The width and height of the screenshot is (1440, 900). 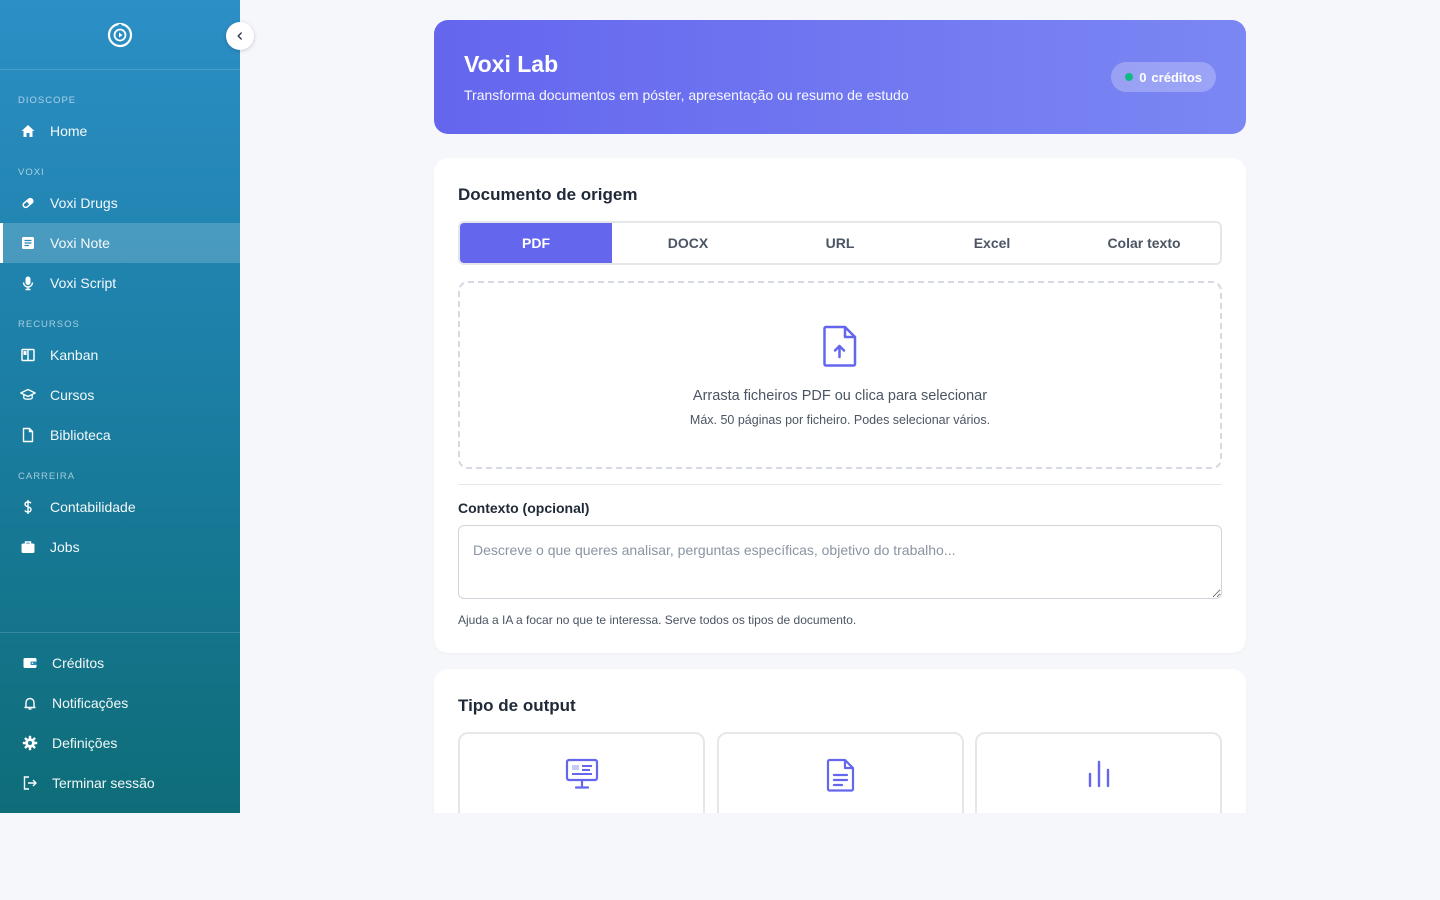 What do you see at coordinates (69, 131) in the screenshot?
I see `sidebar-item-label: Home` at bounding box center [69, 131].